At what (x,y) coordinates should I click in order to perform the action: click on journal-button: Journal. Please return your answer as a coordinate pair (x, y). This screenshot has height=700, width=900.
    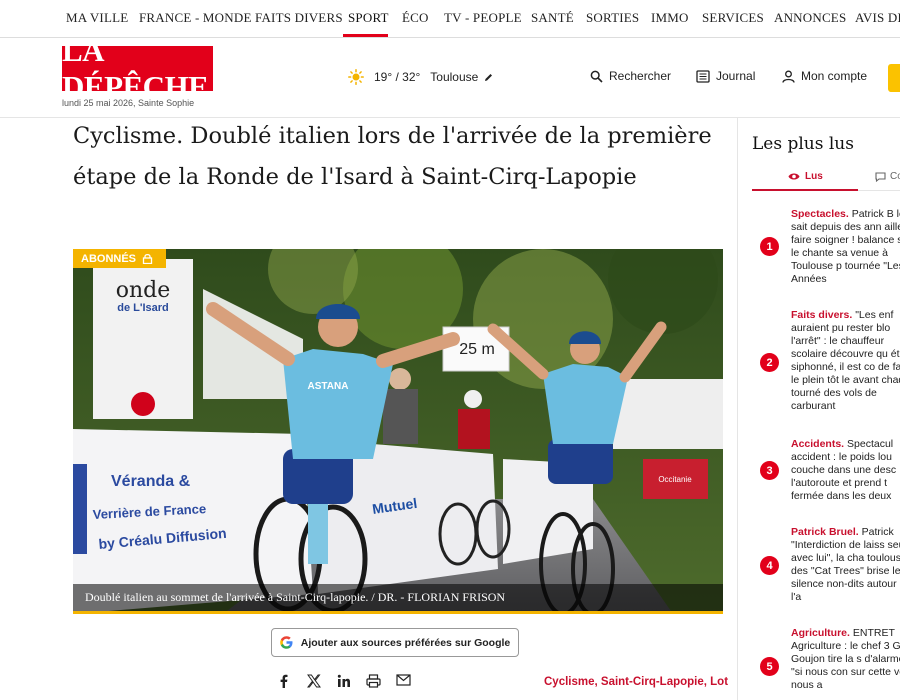
    Looking at the image, I should click on (725, 76).